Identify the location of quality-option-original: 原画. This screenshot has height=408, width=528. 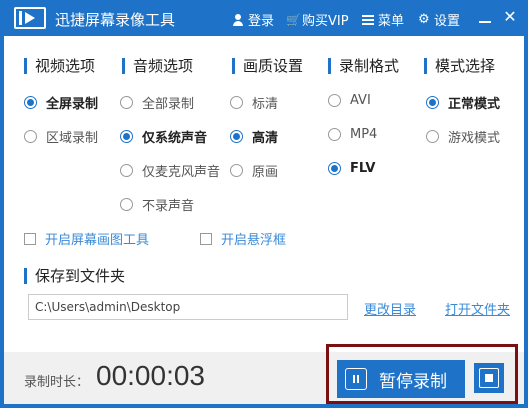
(254, 170).